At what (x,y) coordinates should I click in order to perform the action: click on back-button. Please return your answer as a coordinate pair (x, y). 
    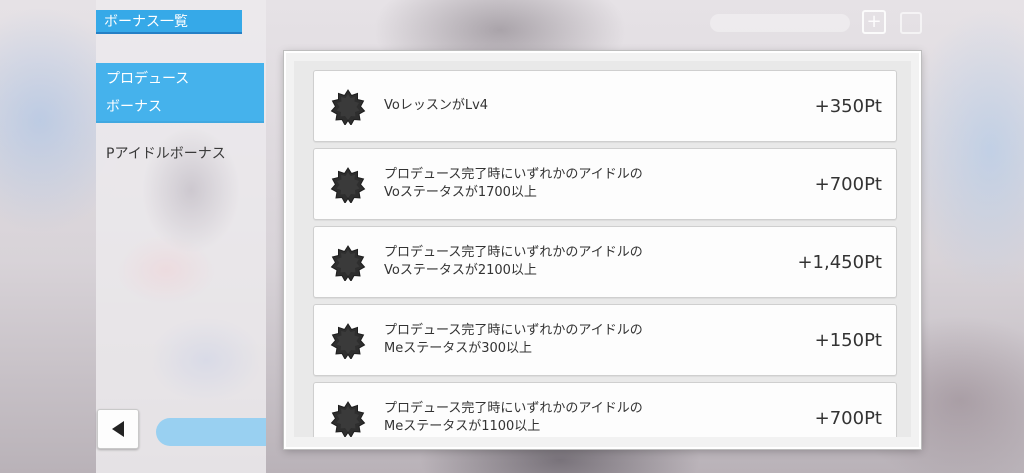
    Looking at the image, I should click on (118, 429).